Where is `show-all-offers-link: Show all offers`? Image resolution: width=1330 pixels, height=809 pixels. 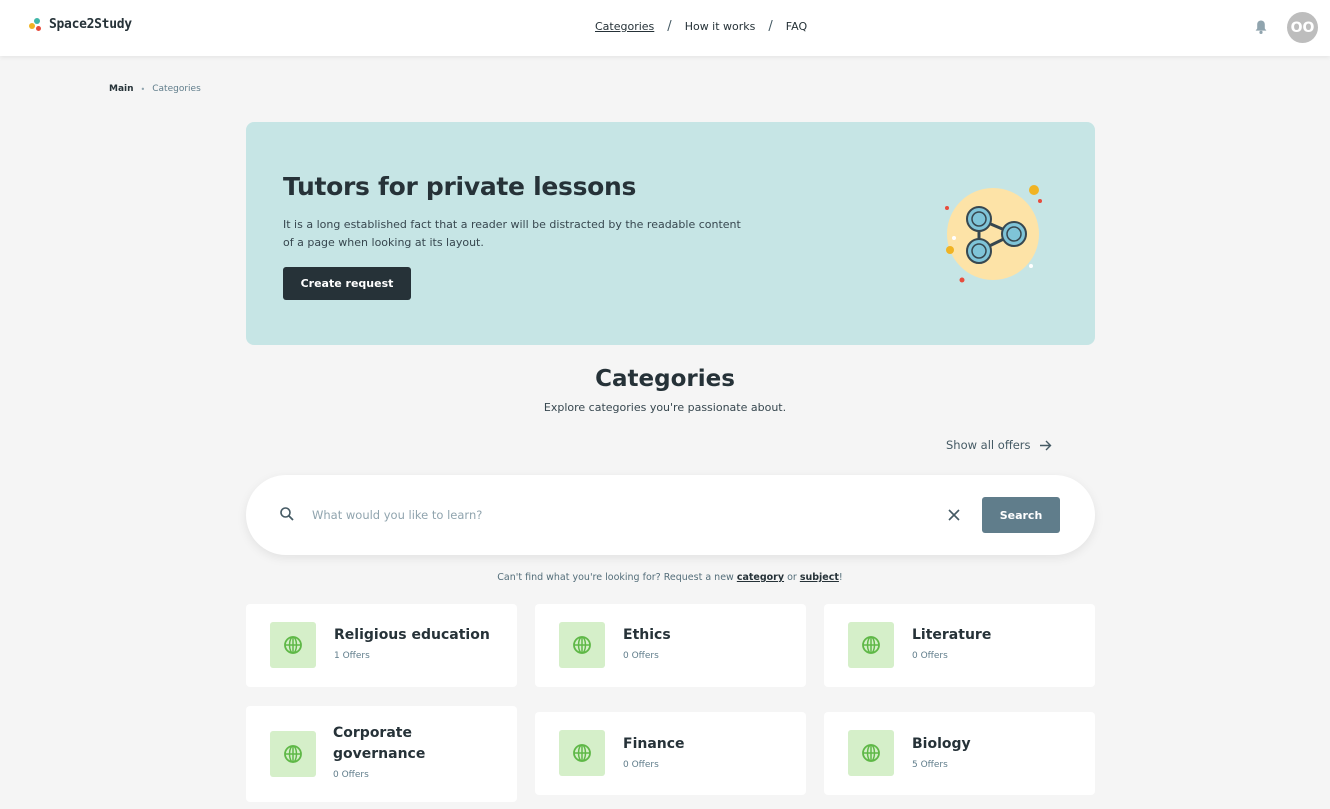
show-all-offers-link: Show all offers is located at coordinates (999, 445).